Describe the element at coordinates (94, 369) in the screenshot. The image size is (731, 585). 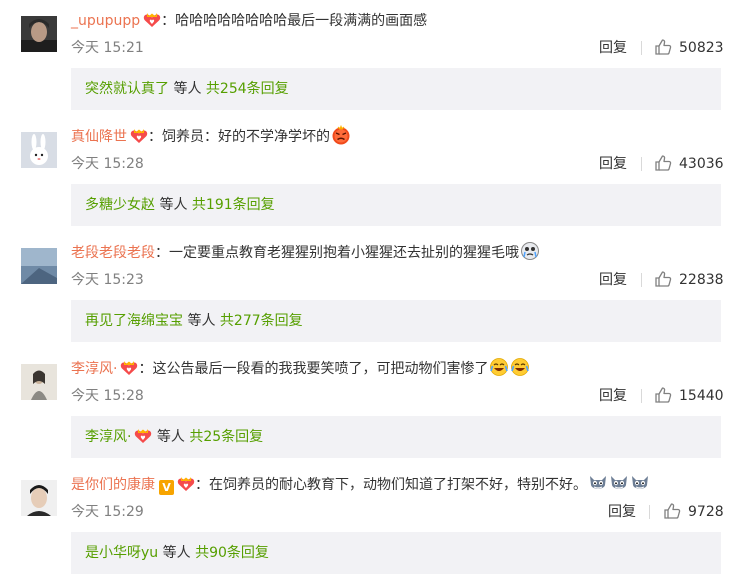
I see `username-link: 李淳风·` at that location.